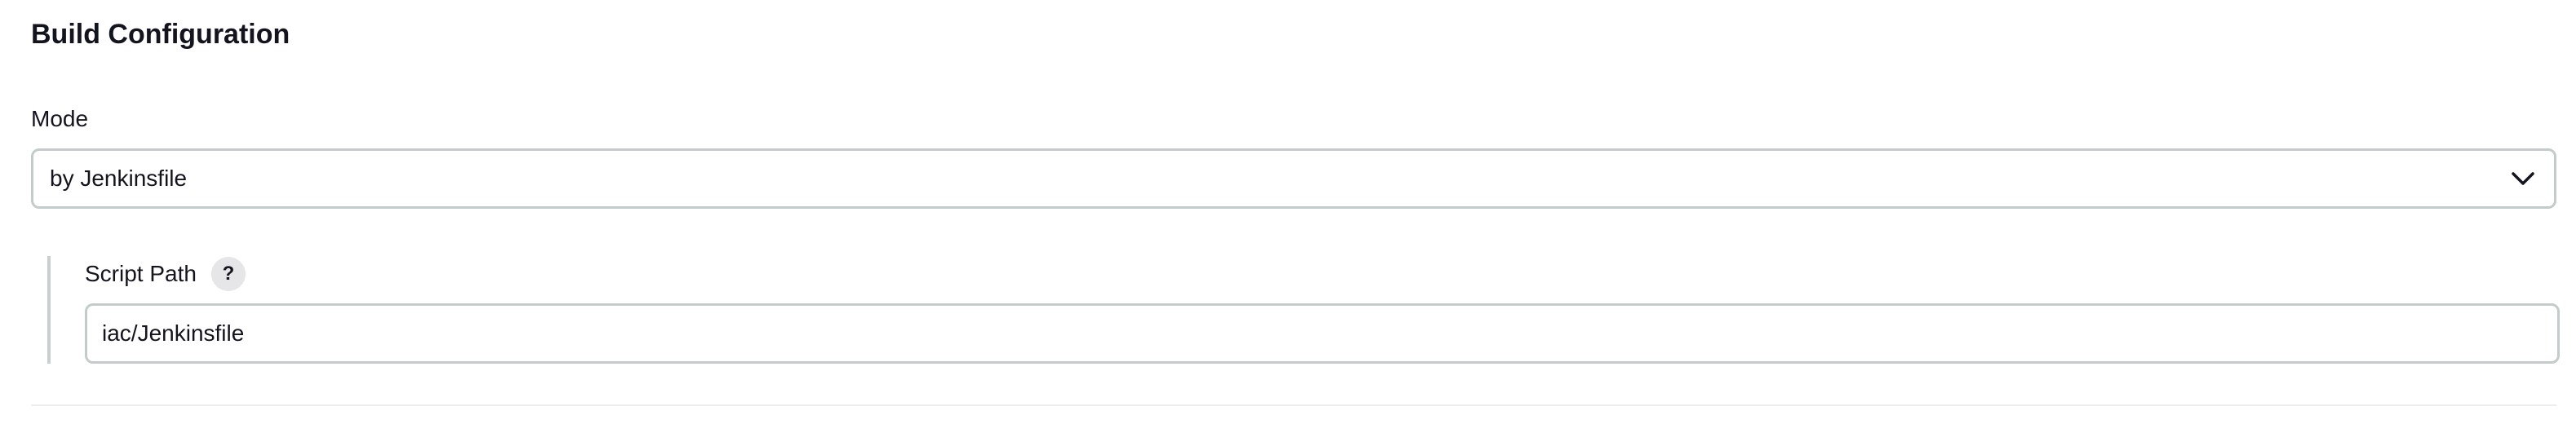 The width and height of the screenshot is (2576, 424). I want to click on script-path-label-row: Script Path ?, so click(165, 274).